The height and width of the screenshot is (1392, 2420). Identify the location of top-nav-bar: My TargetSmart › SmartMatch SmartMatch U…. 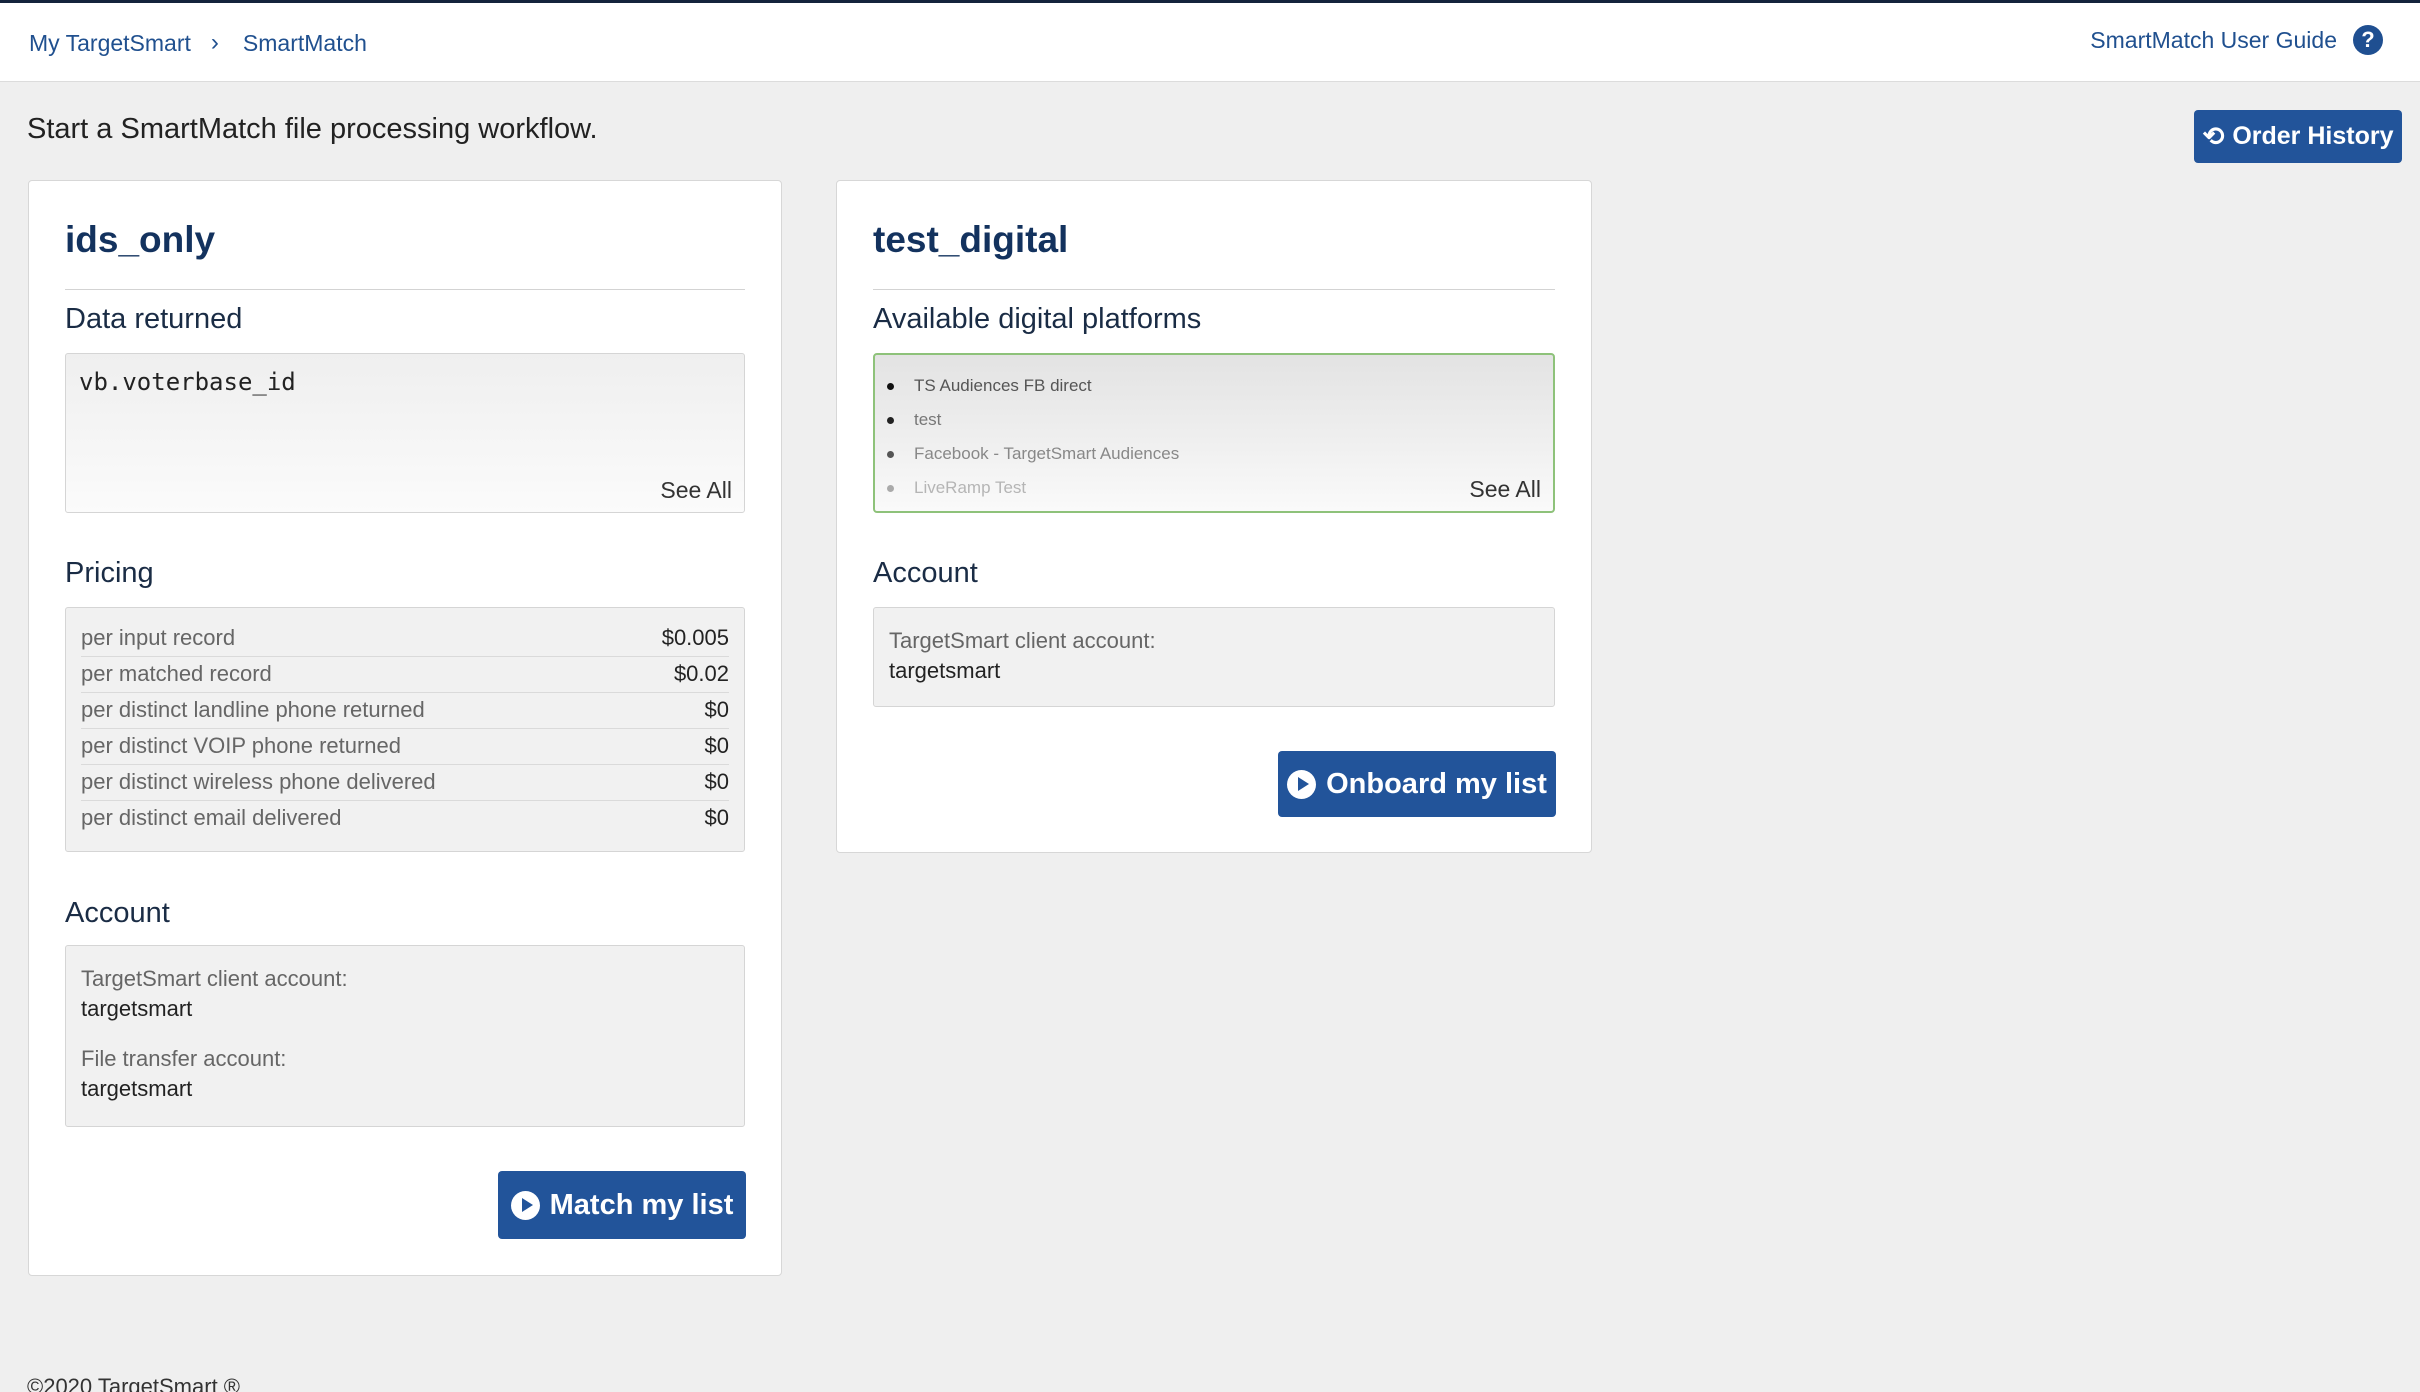
(1210, 41).